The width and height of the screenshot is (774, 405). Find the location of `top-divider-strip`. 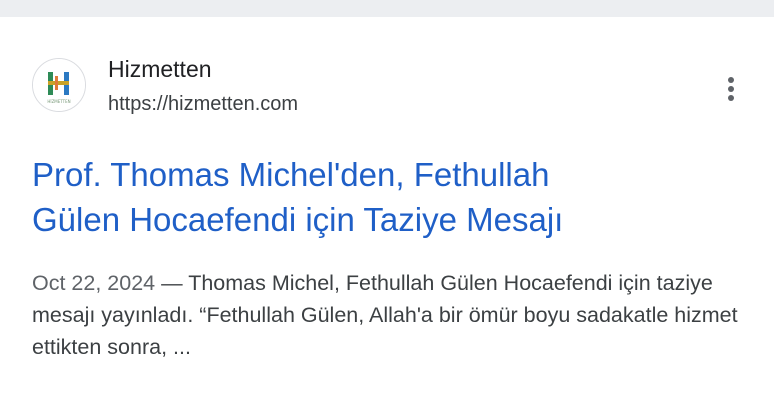

top-divider-strip is located at coordinates (387, 8).